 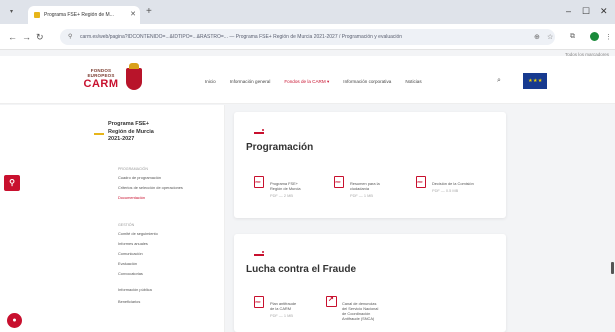 I want to click on sidebar-item-documentacion: Documentación, so click(x=168, y=198).